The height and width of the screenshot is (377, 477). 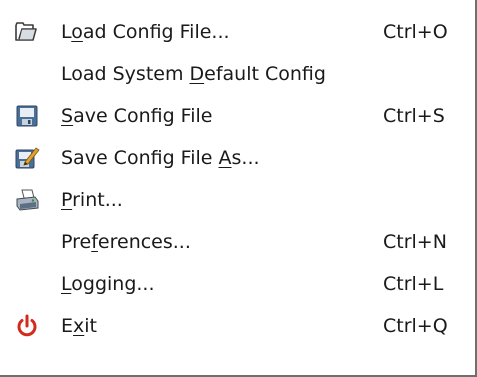 What do you see at coordinates (27, 326) in the screenshot?
I see `power-icon` at bounding box center [27, 326].